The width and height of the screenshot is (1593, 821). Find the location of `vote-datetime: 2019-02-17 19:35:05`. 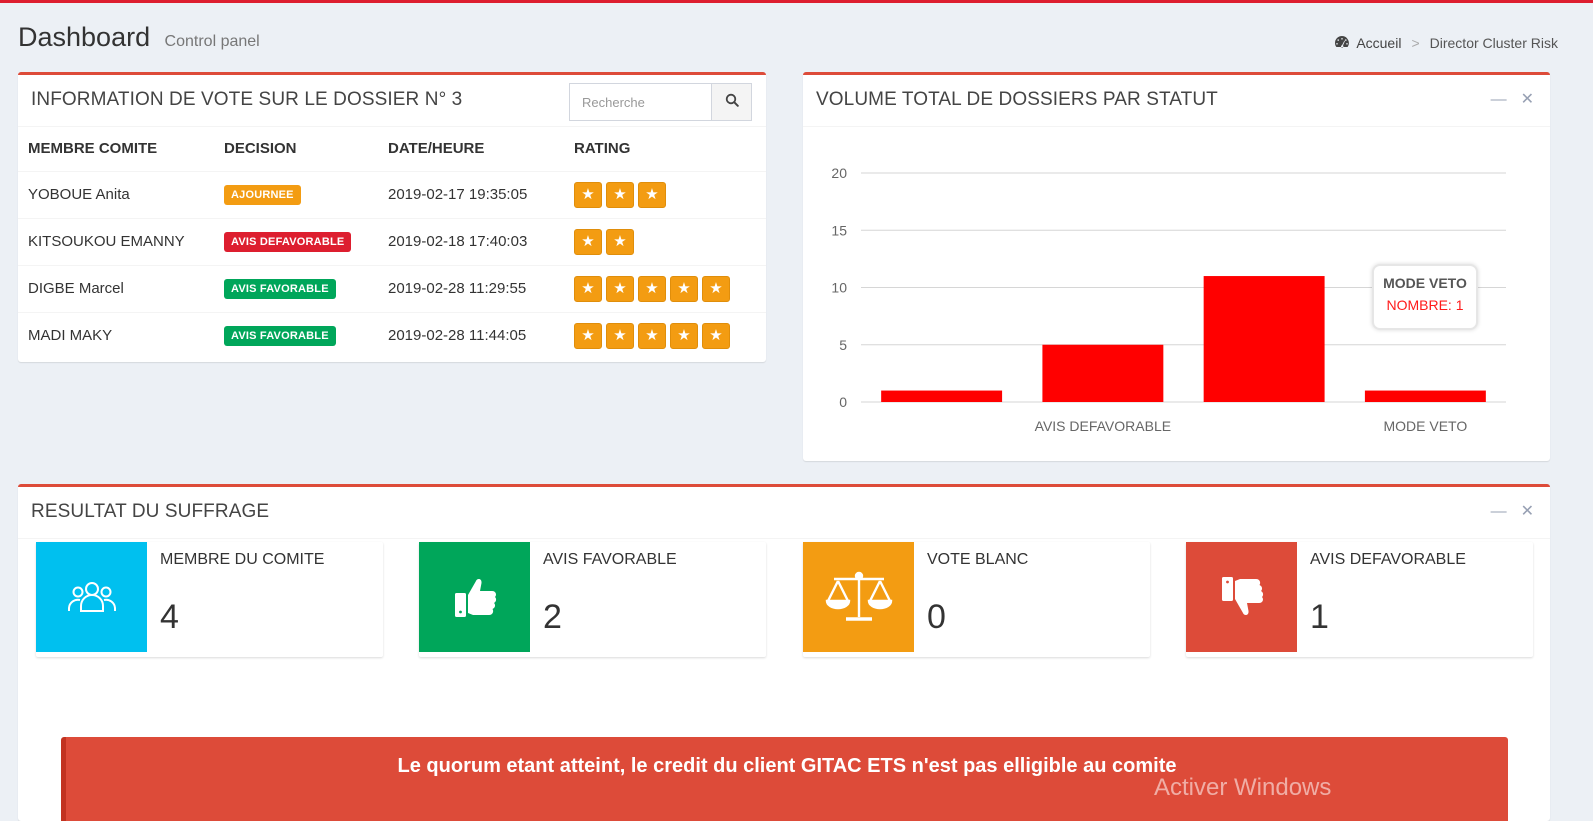

vote-datetime: 2019-02-17 19:35:05 is located at coordinates (471, 194).